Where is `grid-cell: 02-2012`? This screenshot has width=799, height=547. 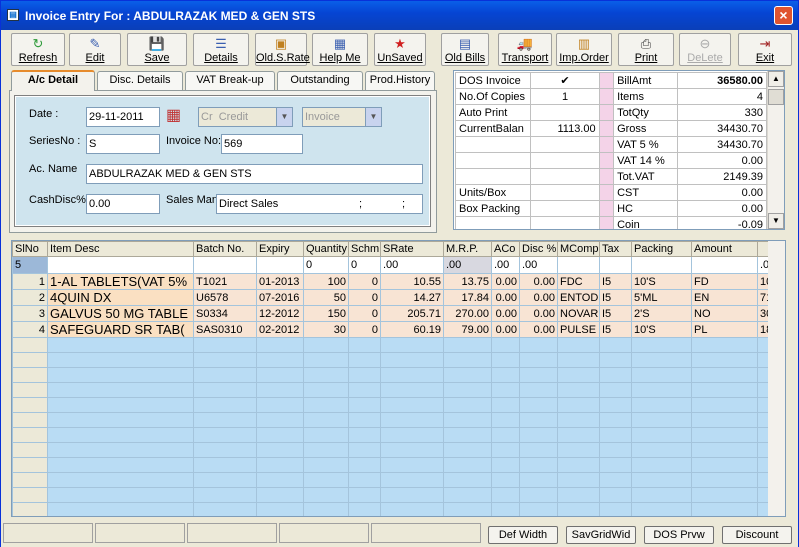
grid-cell: 02-2012 is located at coordinates (280, 329).